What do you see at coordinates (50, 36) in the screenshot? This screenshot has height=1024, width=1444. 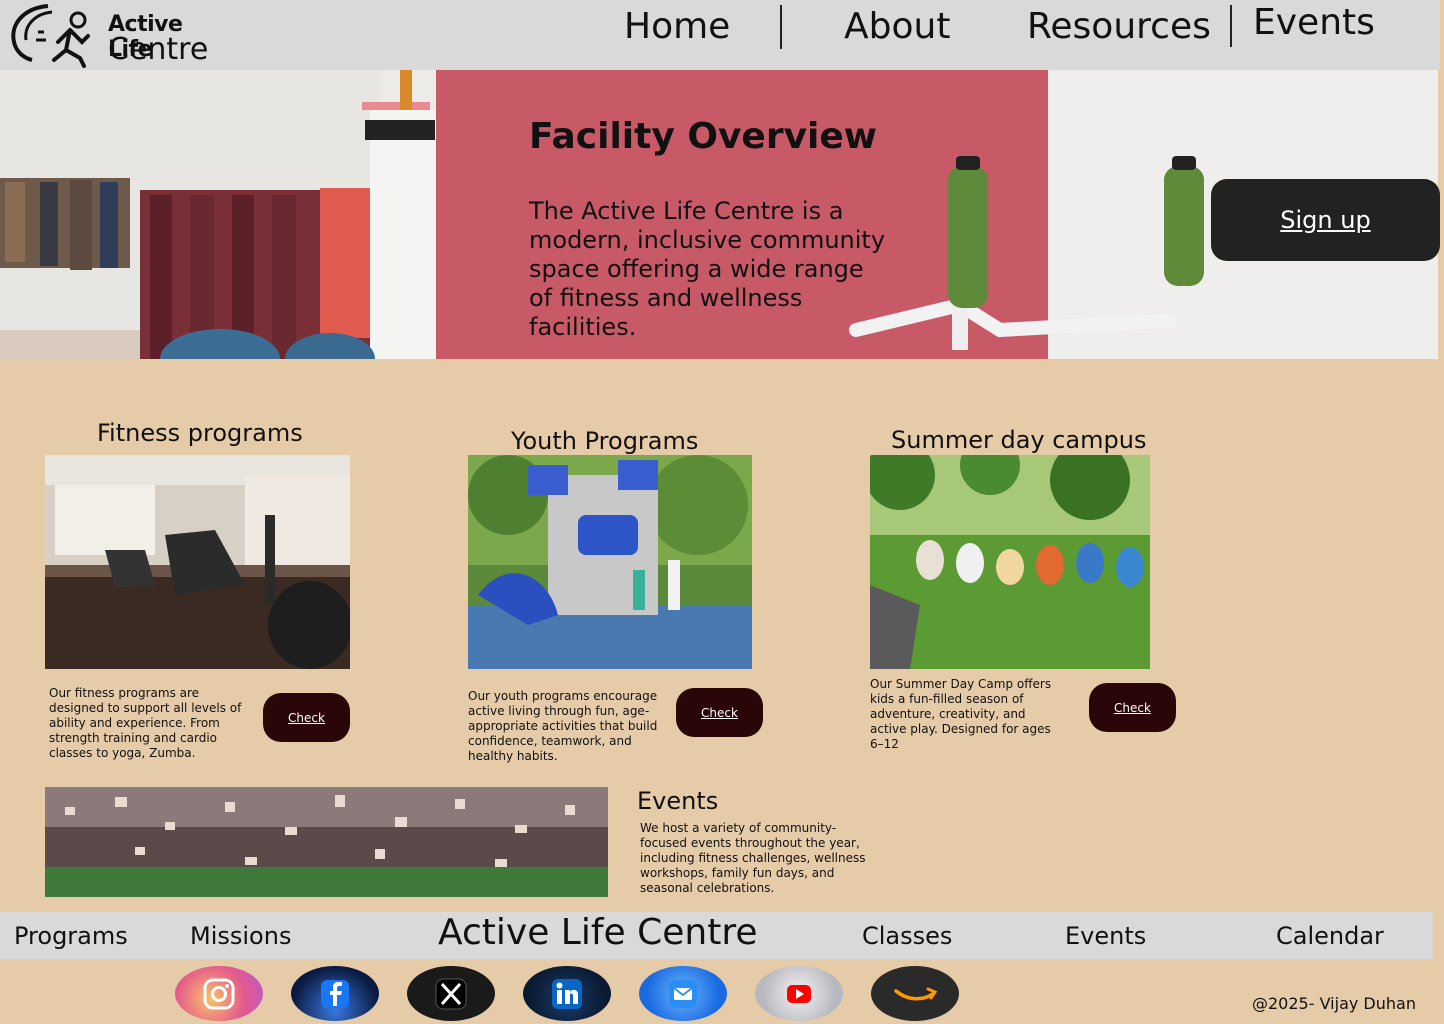 I see `runner-logo-icon` at bounding box center [50, 36].